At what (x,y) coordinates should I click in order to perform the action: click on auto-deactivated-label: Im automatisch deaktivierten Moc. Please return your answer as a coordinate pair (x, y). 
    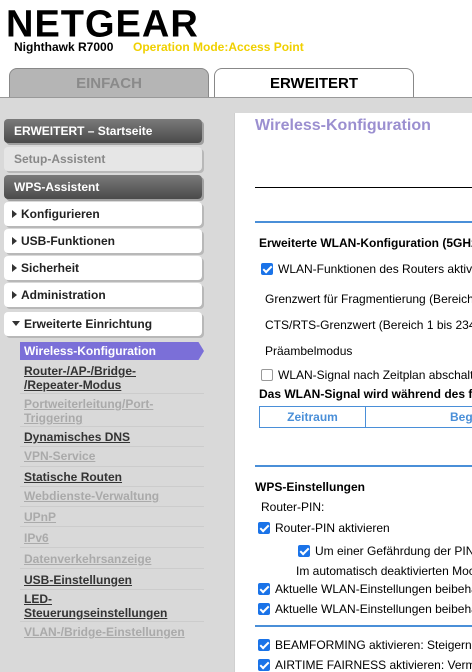
    Looking at the image, I should click on (384, 571).